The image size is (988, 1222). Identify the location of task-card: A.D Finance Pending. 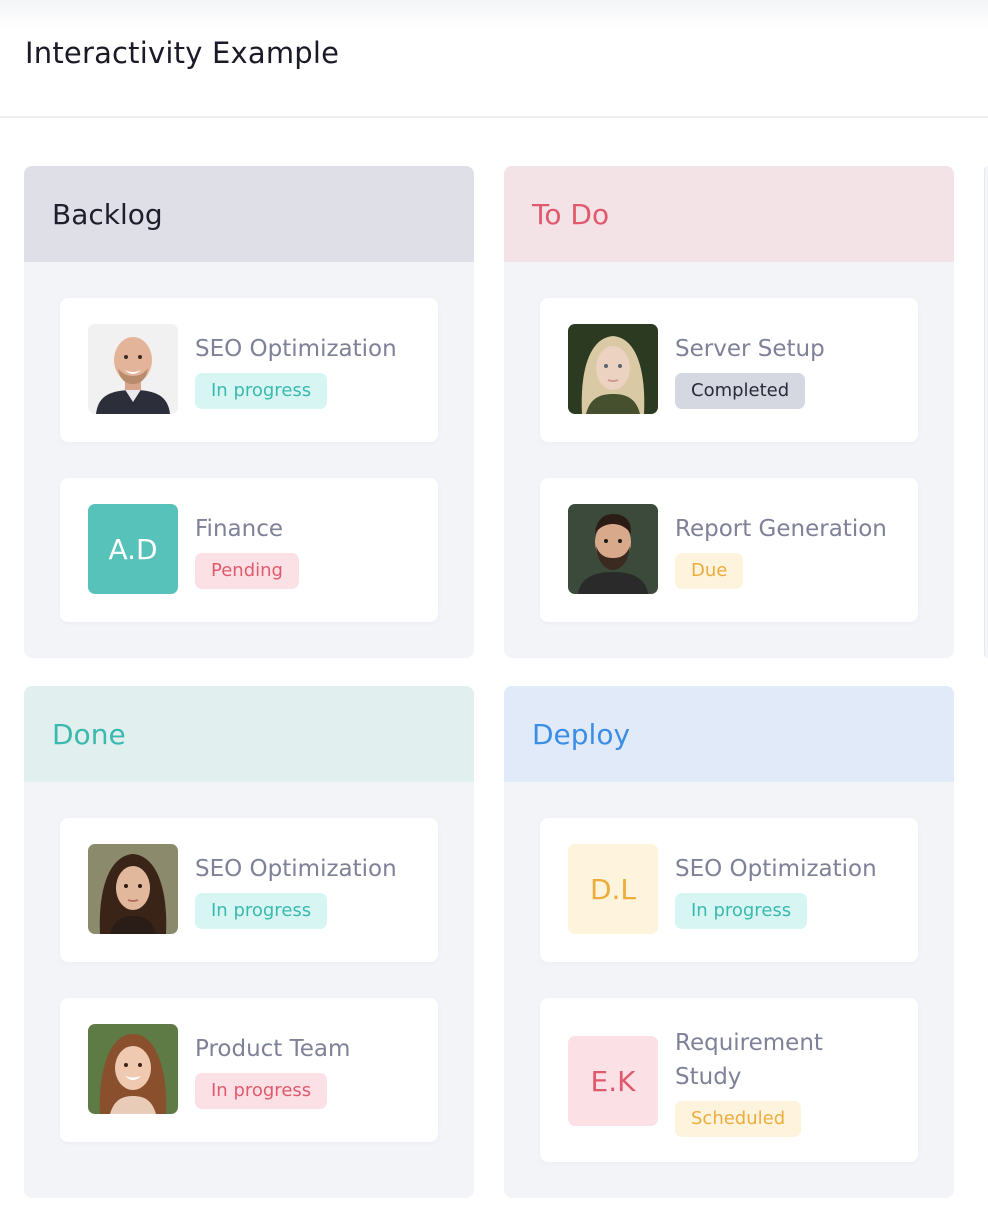
(249, 550).